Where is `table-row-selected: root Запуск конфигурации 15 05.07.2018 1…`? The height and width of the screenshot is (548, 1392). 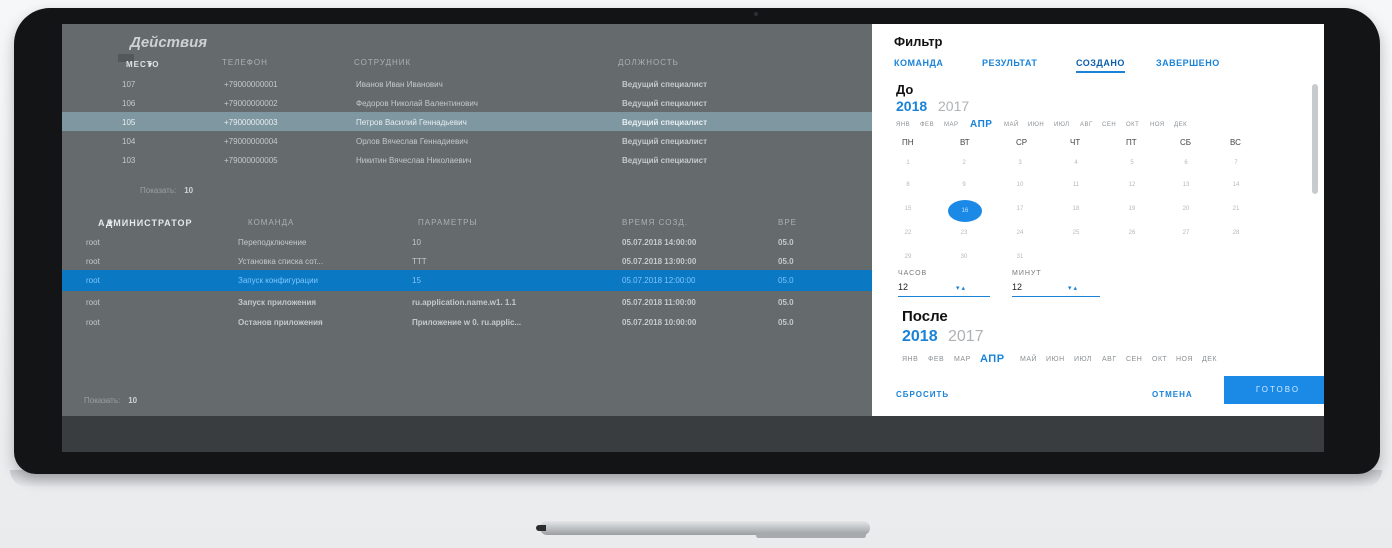
table-row-selected: root Запуск конфигурации 15 05.07.2018 1… is located at coordinates (467, 280).